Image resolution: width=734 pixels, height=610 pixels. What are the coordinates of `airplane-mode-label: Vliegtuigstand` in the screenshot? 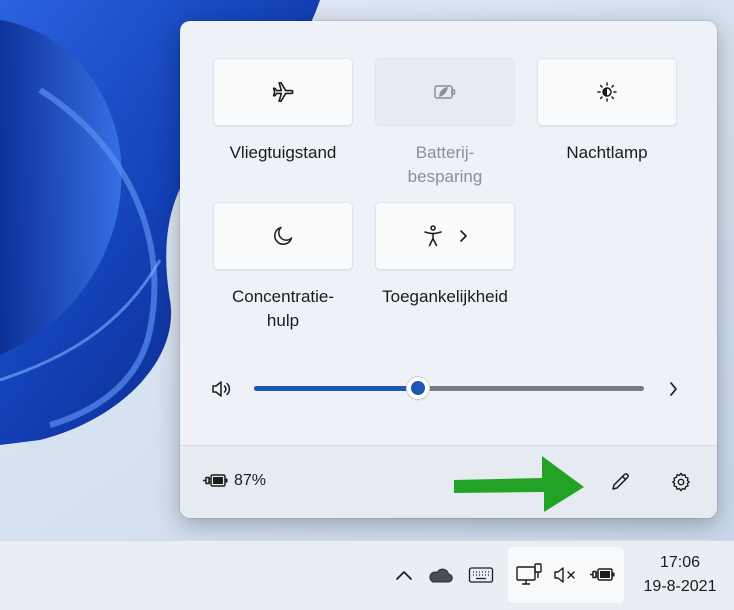 It's located at (283, 152).